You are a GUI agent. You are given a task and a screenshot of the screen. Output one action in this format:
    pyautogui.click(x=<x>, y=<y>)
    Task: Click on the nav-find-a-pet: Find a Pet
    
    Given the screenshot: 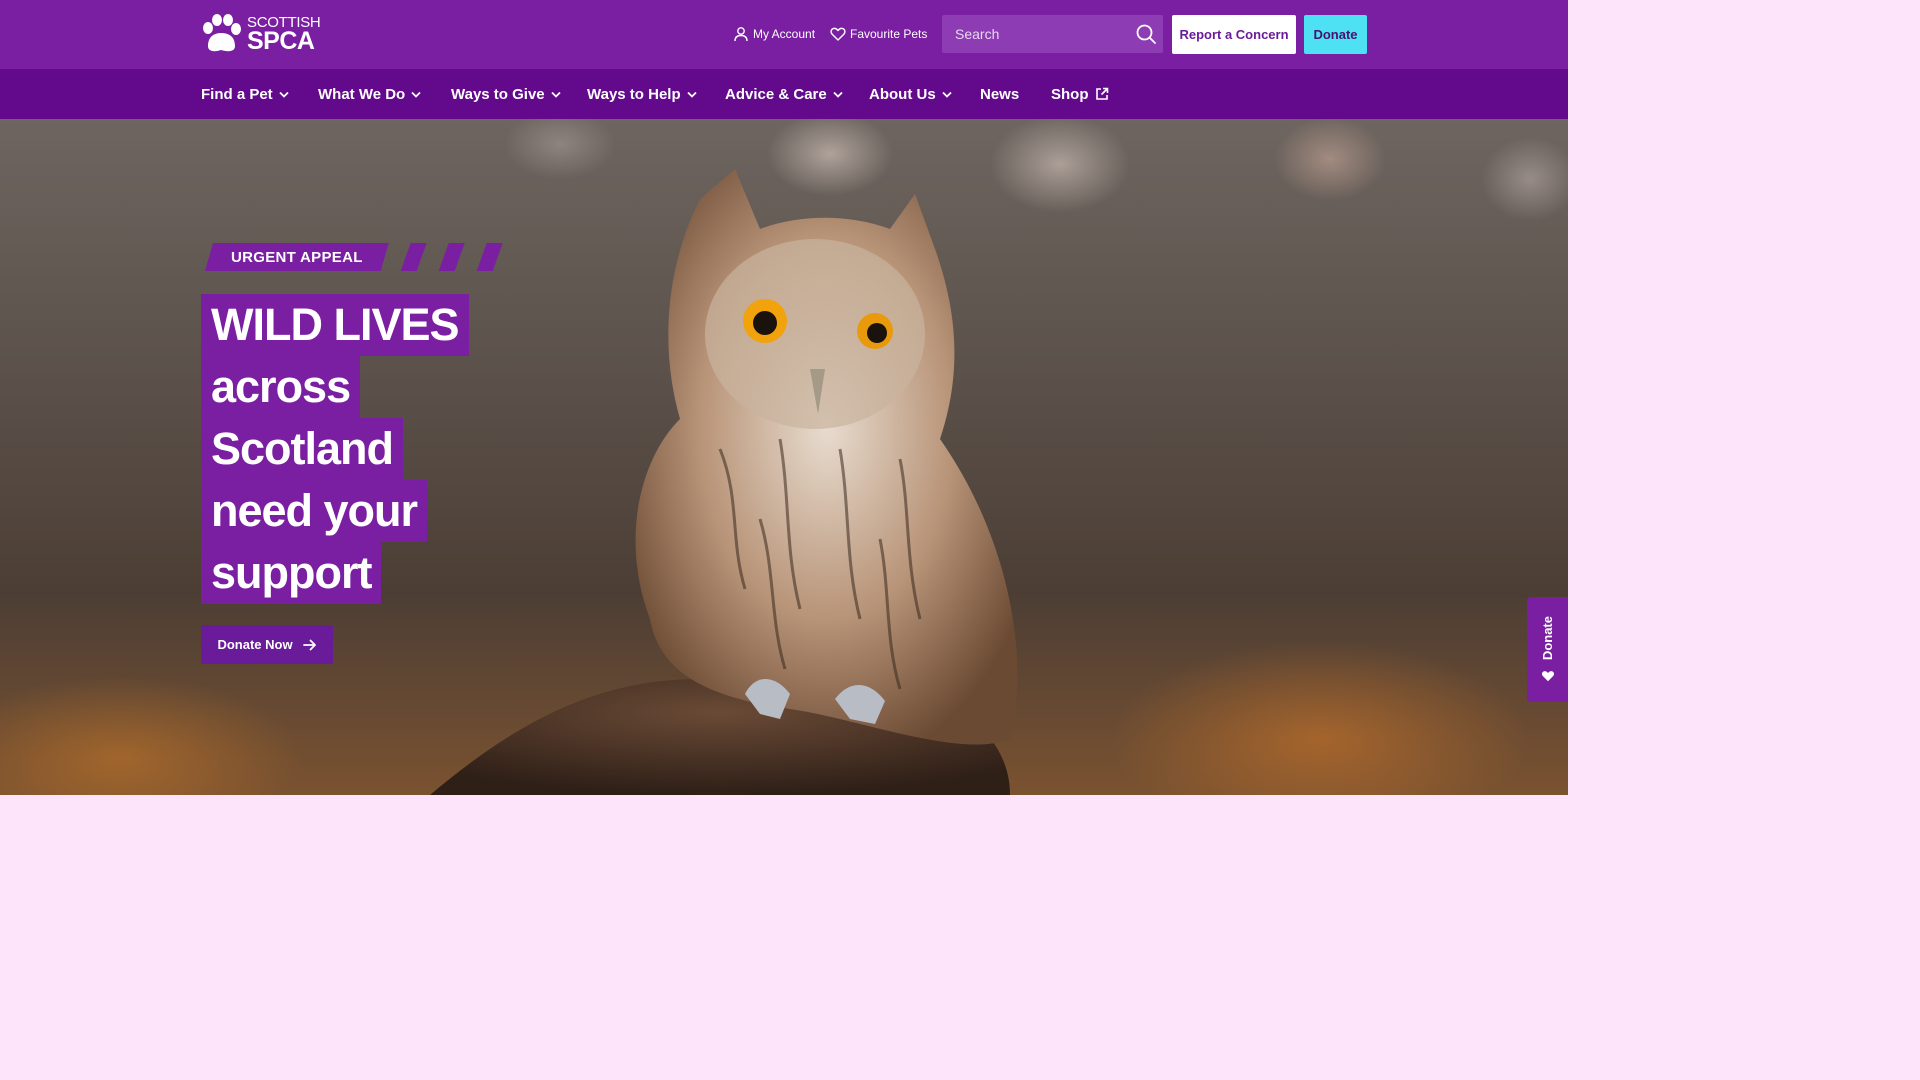 What is the action you would take?
    pyautogui.click(x=245, y=94)
    